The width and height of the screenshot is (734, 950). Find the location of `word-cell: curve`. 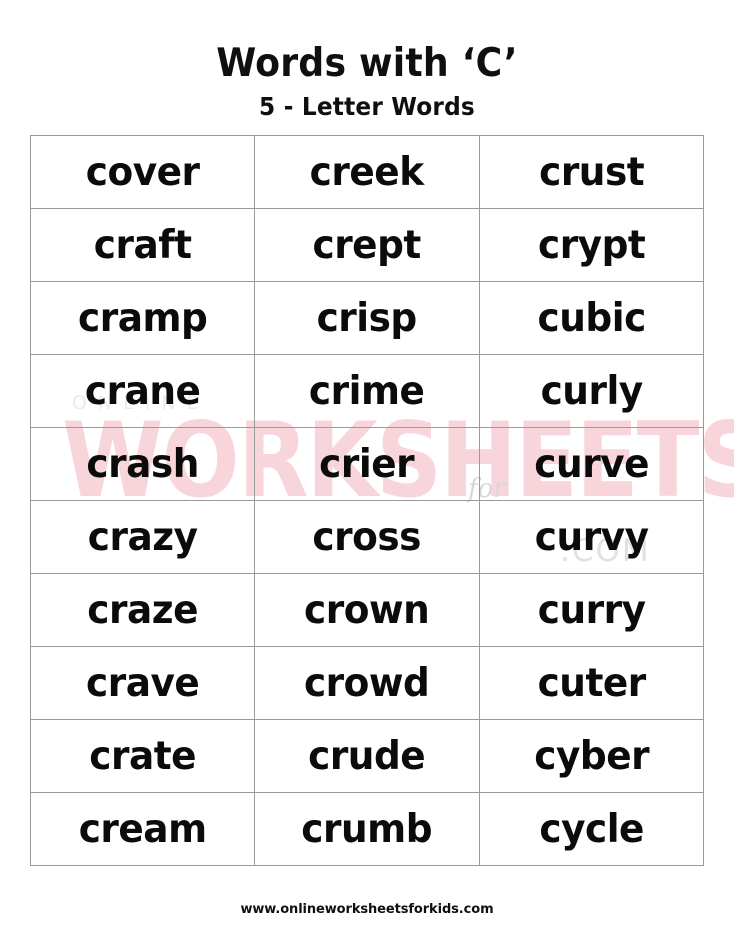

word-cell: curve is located at coordinates (591, 464).